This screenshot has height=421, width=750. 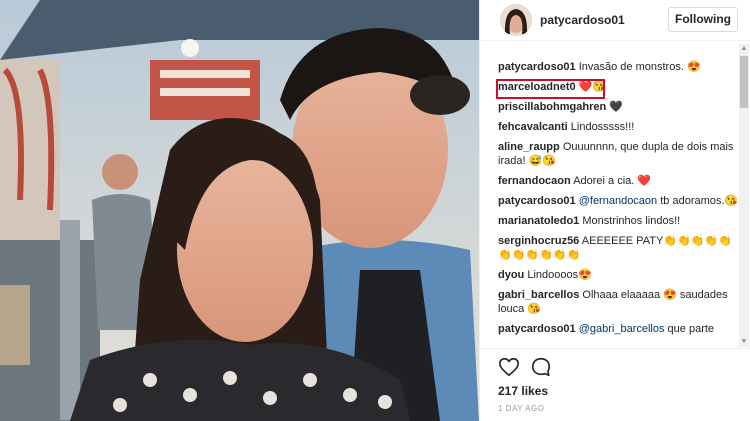 What do you see at coordinates (744, 342) in the screenshot?
I see `scroll-down-icon: ▼` at bounding box center [744, 342].